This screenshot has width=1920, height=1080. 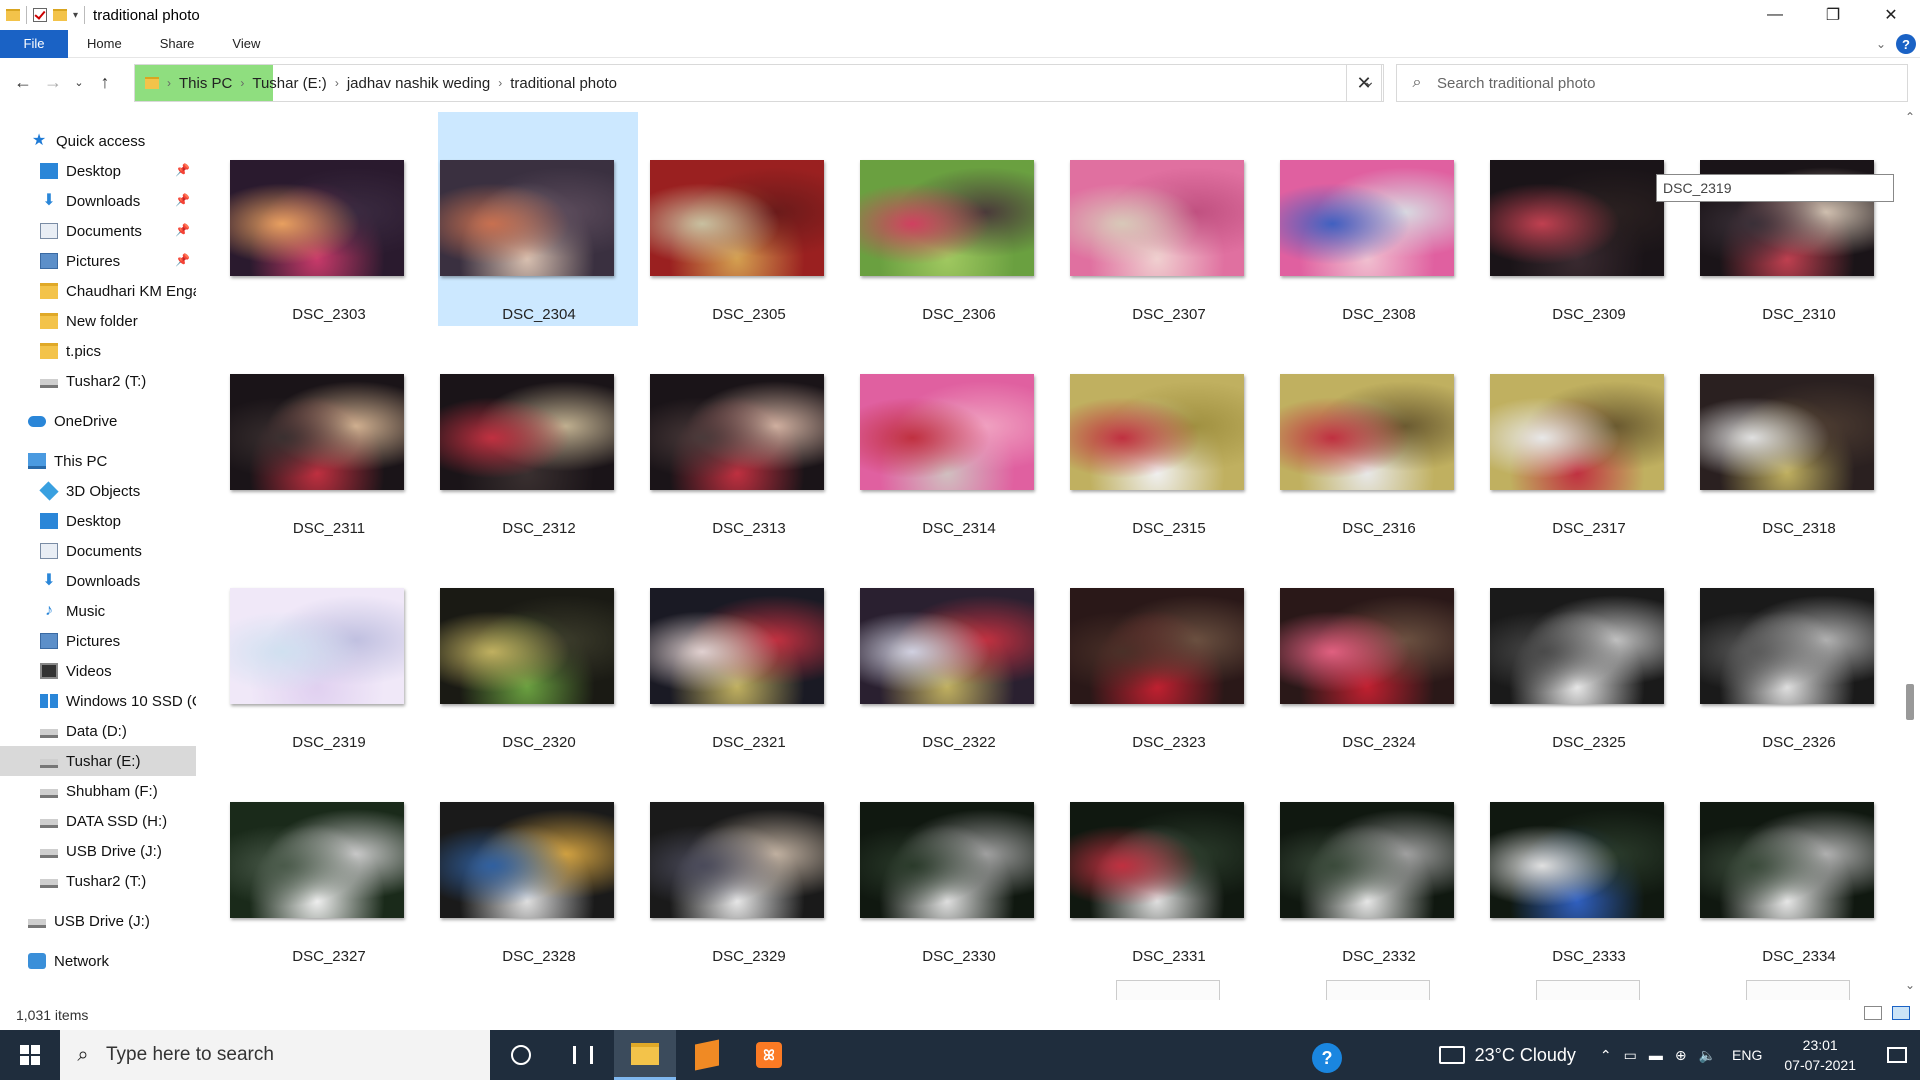 What do you see at coordinates (1881, 44) in the screenshot?
I see `expand-ribbon-icon: ⌄` at bounding box center [1881, 44].